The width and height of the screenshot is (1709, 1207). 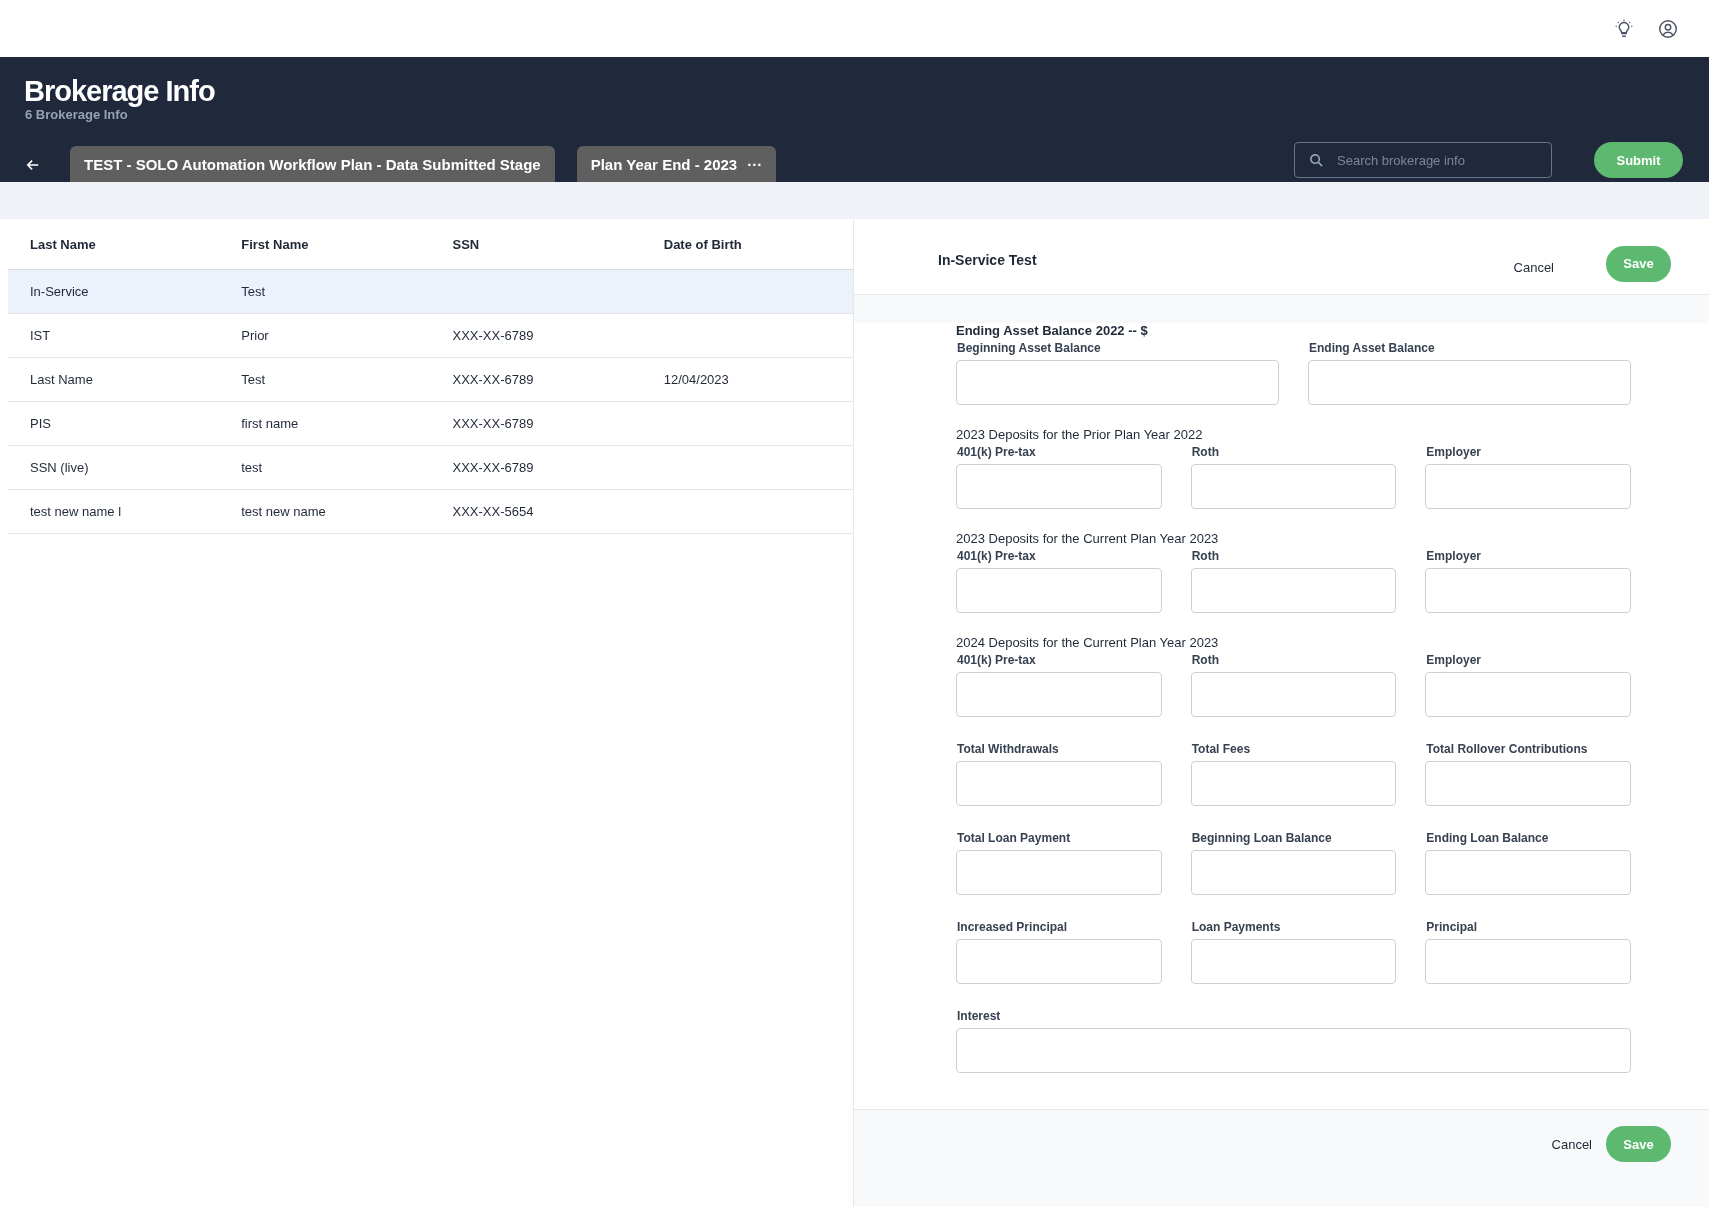 What do you see at coordinates (536, 244) in the screenshot?
I see `column-header: SSN` at bounding box center [536, 244].